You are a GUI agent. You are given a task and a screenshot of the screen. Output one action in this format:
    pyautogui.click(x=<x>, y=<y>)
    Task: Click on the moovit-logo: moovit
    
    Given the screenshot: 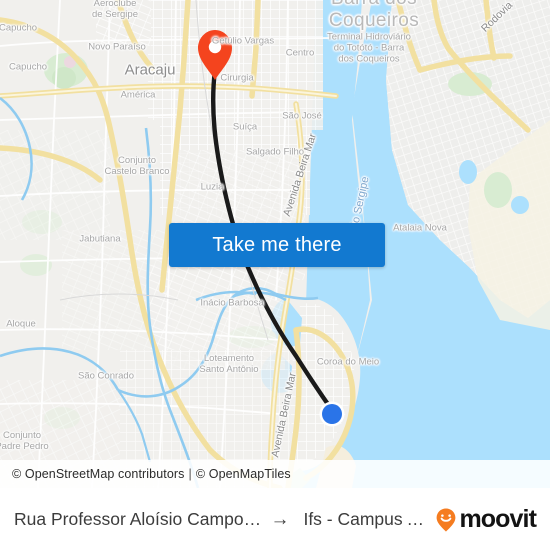 What is the action you would take?
    pyautogui.click(x=486, y=519)
    